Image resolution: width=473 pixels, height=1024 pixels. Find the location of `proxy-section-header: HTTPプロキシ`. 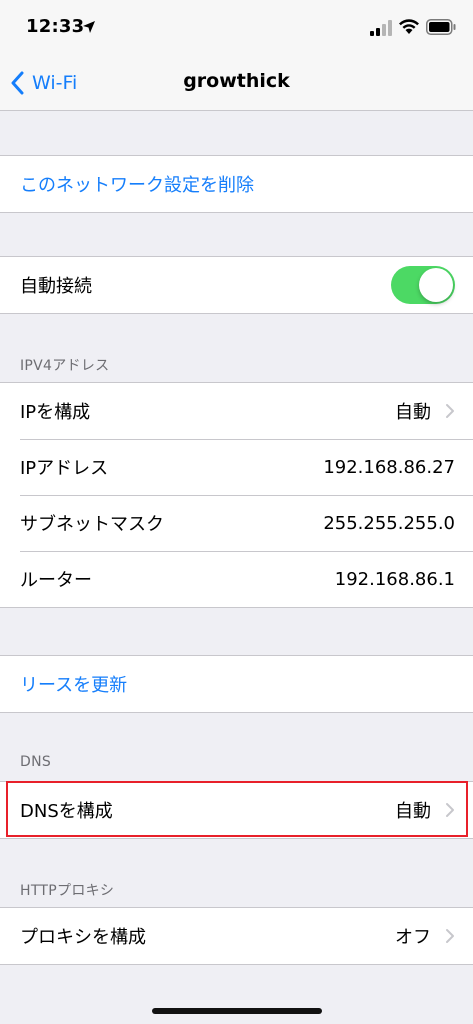

proxy-section-header: HTTPプロキシ is located at coordinates (67, 891).